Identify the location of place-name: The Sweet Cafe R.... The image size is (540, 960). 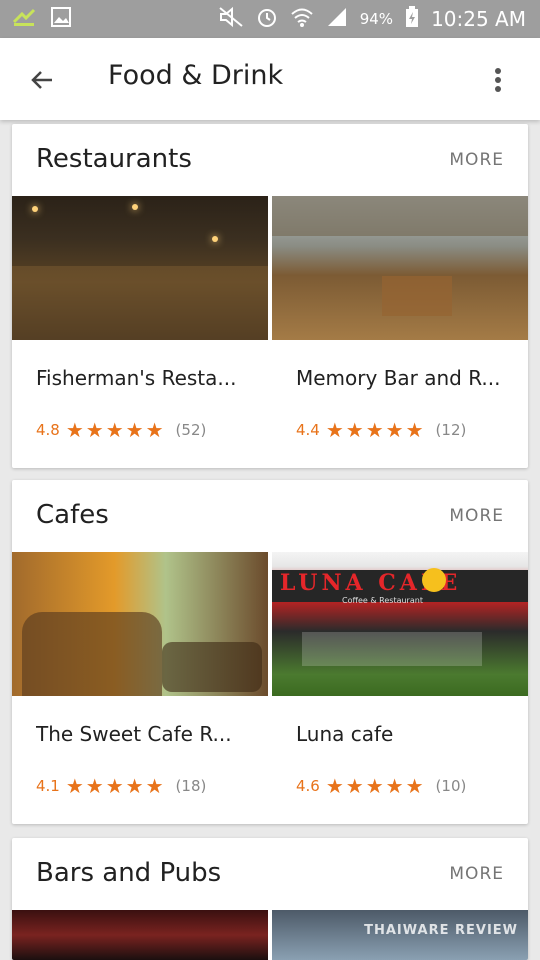
(134, 734).